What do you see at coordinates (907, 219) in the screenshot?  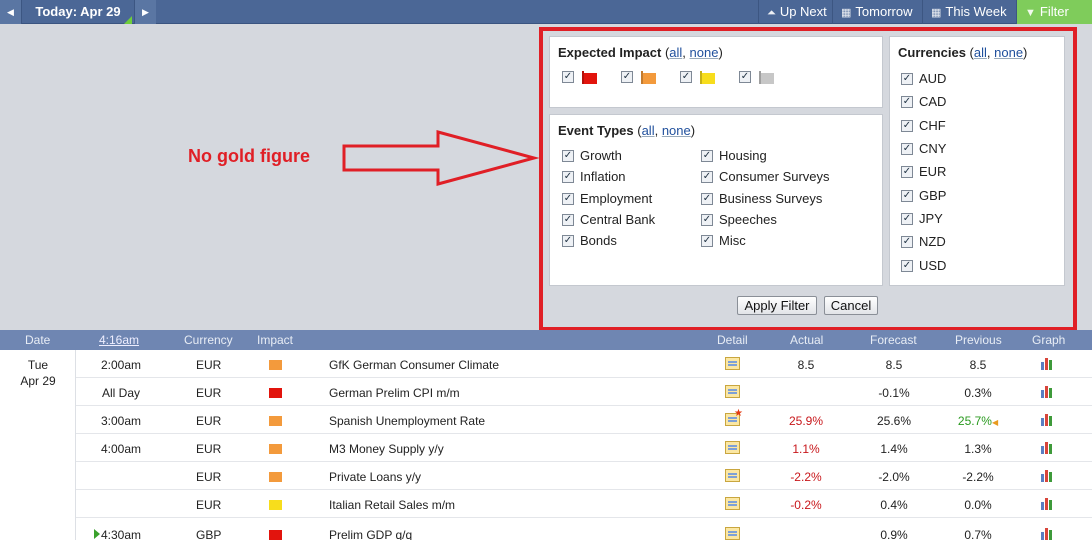 I see `currency-jpy-checkbox: ✓` at bounding box center [907, 219].